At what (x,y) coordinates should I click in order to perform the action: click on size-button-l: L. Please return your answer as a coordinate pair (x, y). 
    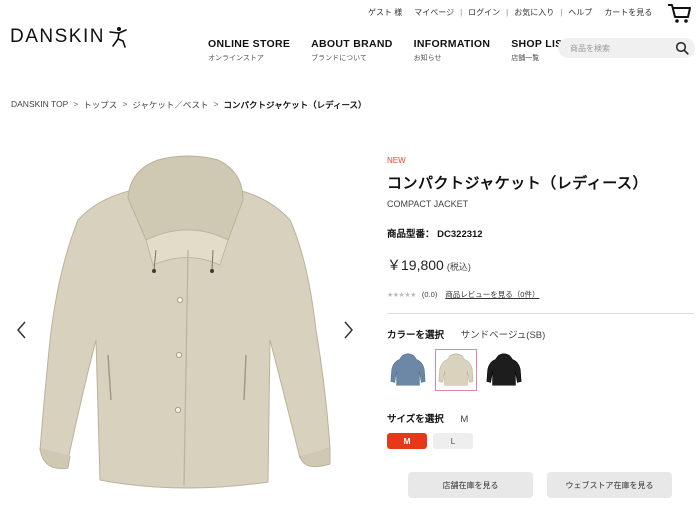
    Looking at the image, I should click on (453, 441).